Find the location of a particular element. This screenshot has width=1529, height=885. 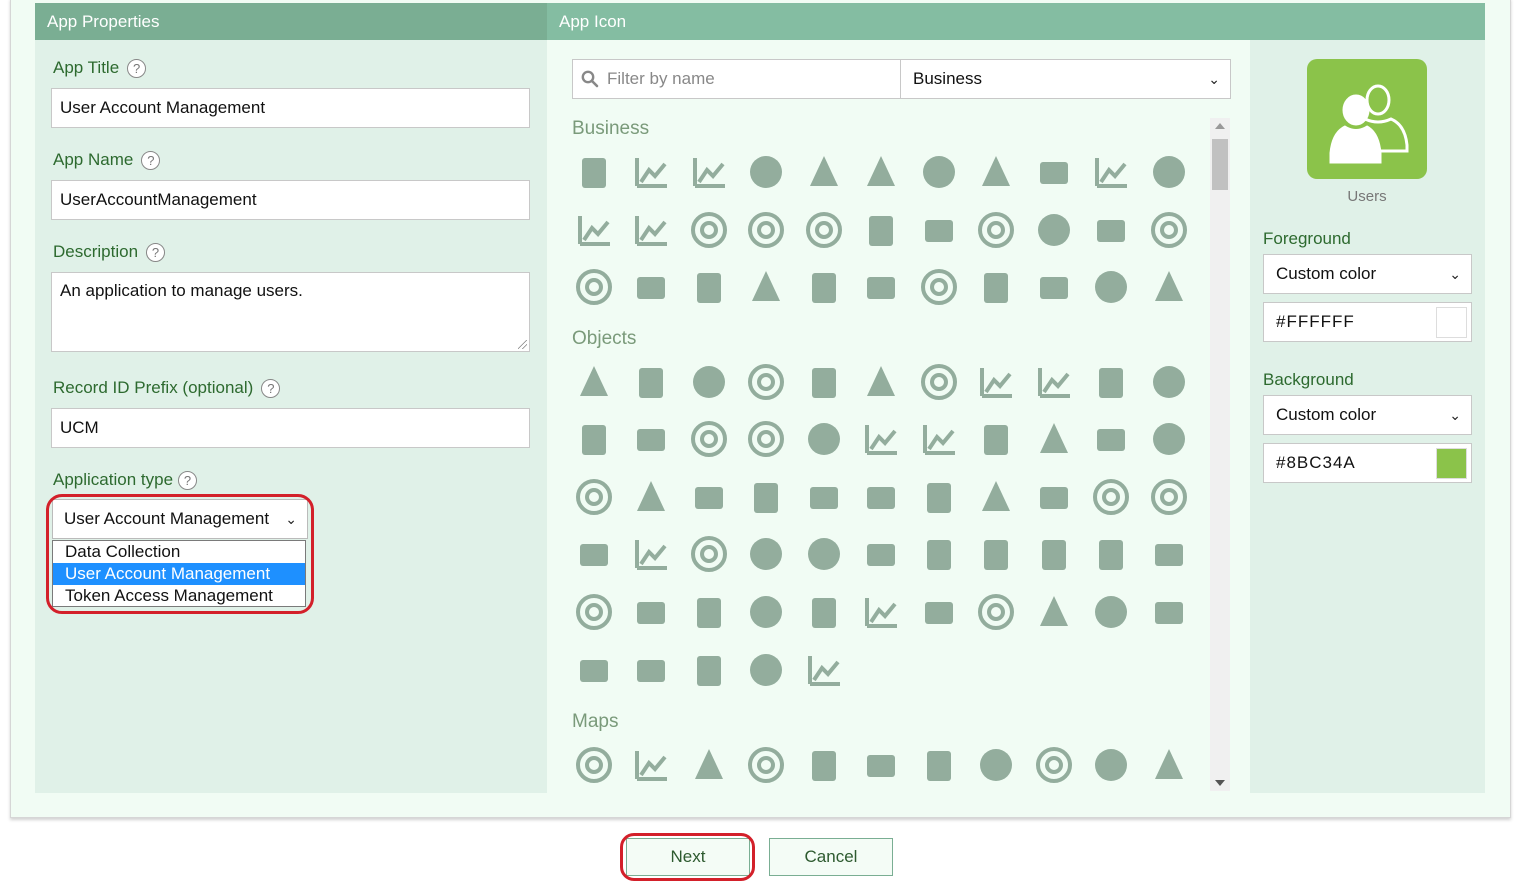

category-select: Business ⌄ is located at coordinates (1065, 79).